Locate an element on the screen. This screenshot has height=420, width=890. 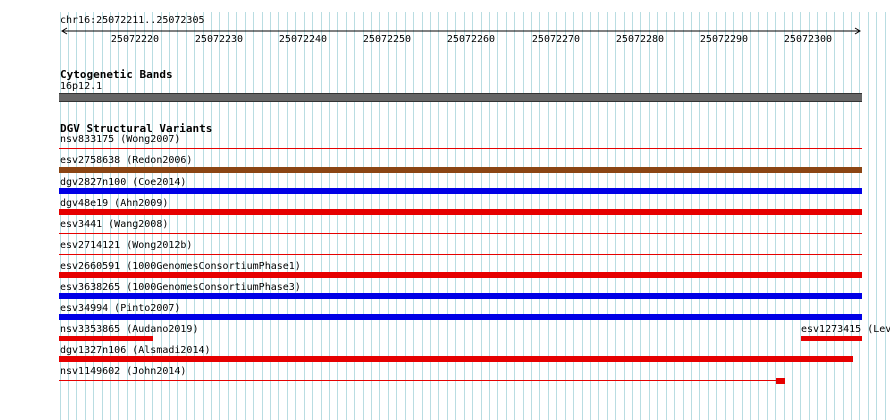
ruler-tick: 25072260 is located at coordinates (471, 39).